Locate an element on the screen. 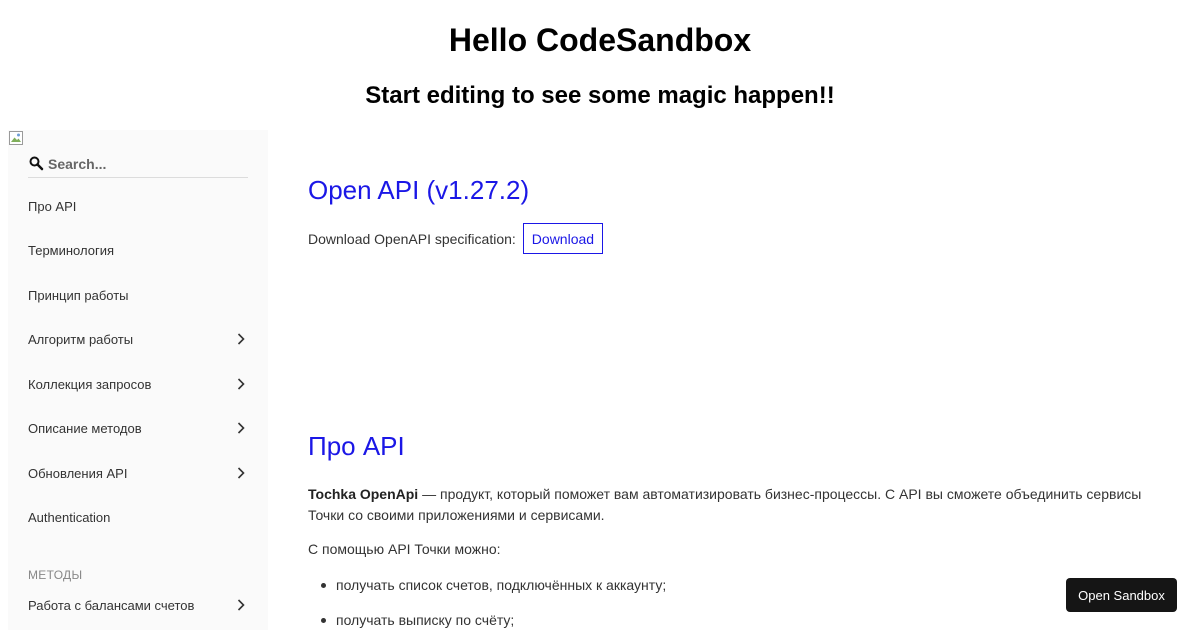 Image resolution: width=1200 pixels, height=630 pixels. sidebar-item-label: Коллекция запросов is located at coordinates (90, 384).